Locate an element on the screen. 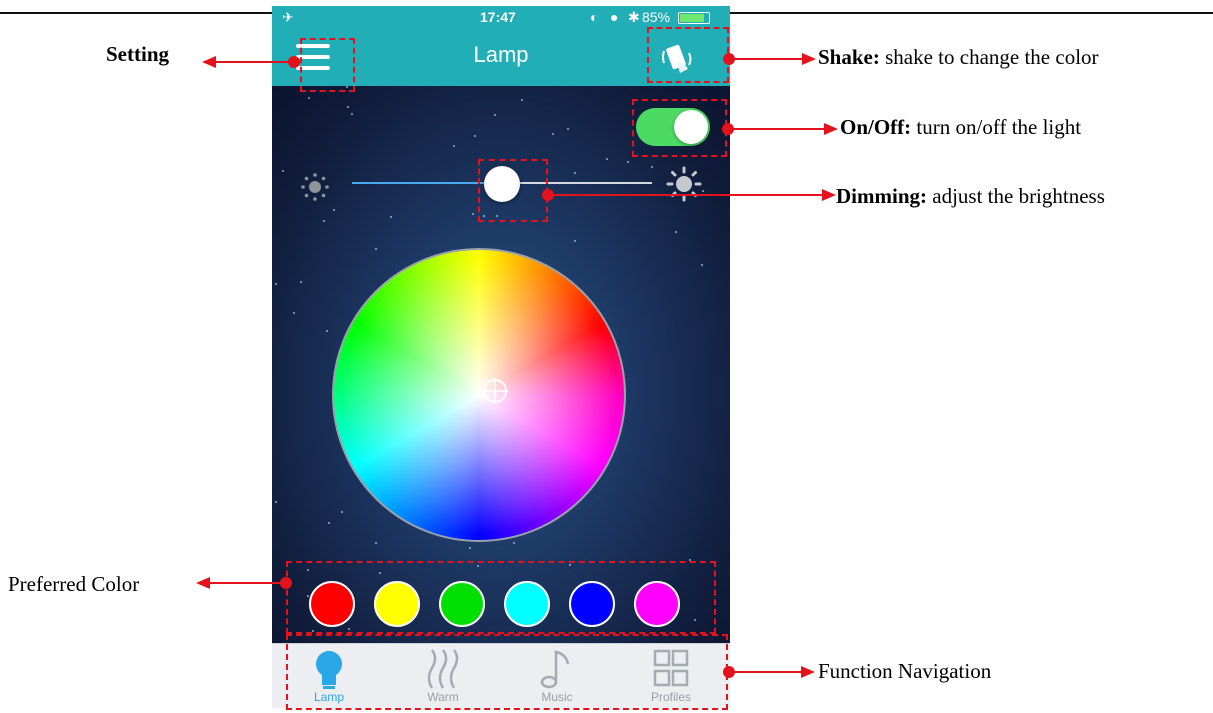 The width and height of the screenshot is (1213, 713). setting-dot is located at coordinates (294, 62).